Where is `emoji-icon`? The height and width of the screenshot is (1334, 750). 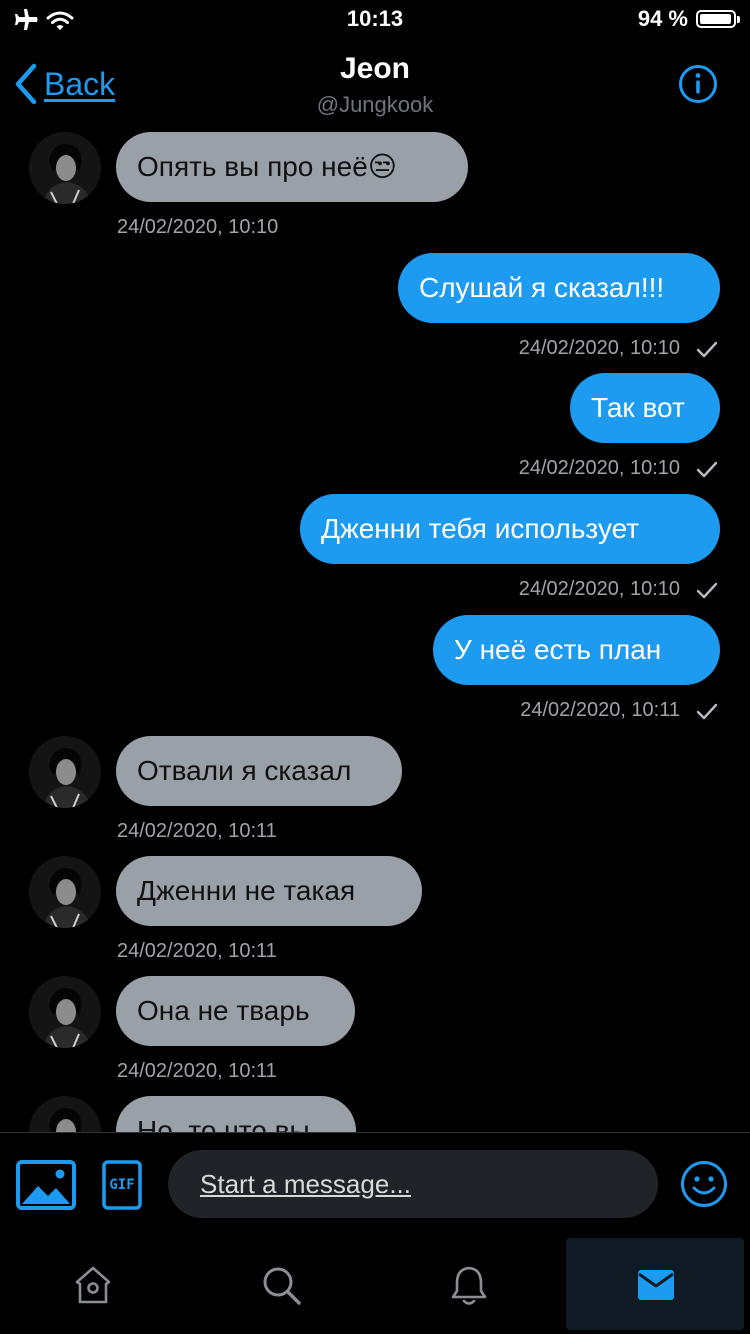
emoji-icon is located at coordinates (704, 1184).